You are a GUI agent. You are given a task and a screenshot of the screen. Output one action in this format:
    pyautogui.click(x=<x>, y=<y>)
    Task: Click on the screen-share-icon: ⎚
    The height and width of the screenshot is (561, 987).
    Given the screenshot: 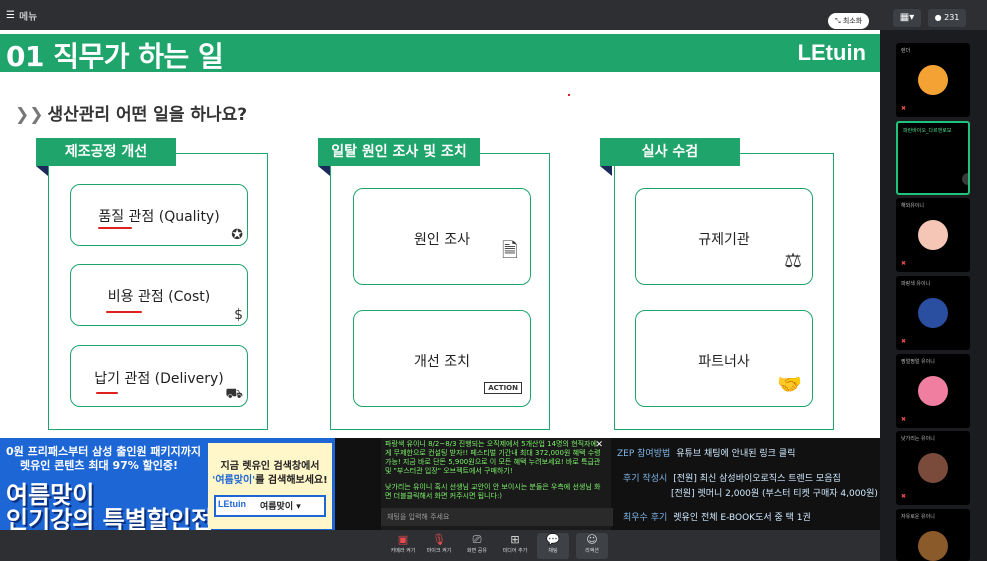 What is the action you would take?
    pyautogui.click(x=477, y=539)
    